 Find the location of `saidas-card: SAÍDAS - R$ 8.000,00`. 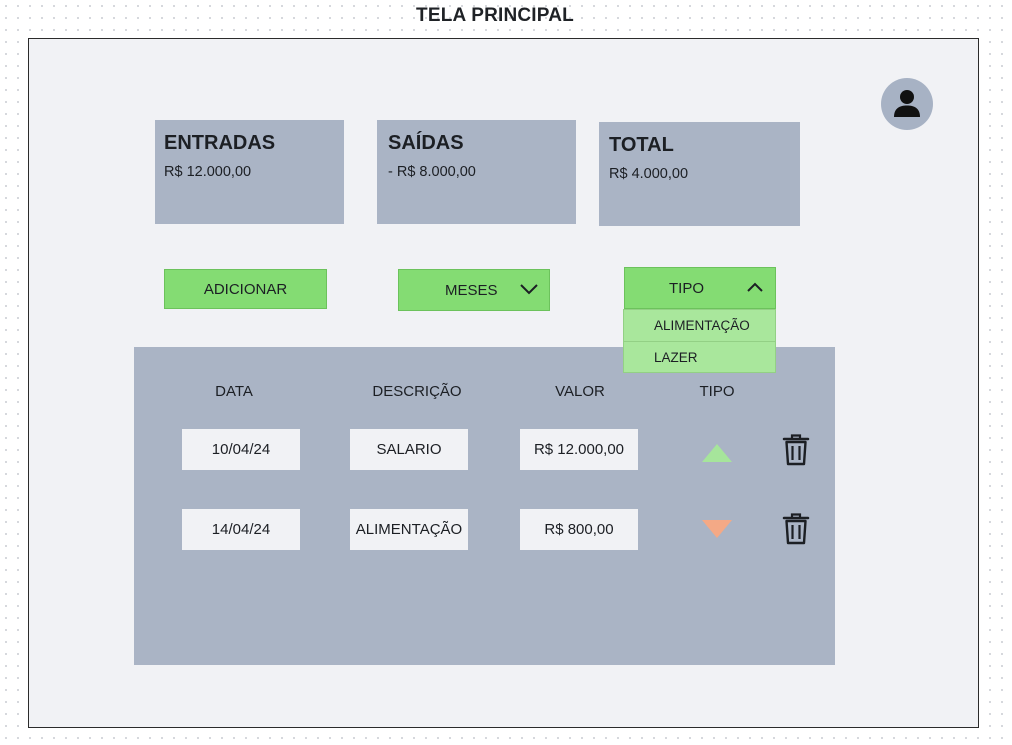

saidas-card: SAÍDAS - R$ 8.000,00 is located at coordinates (476, 172).